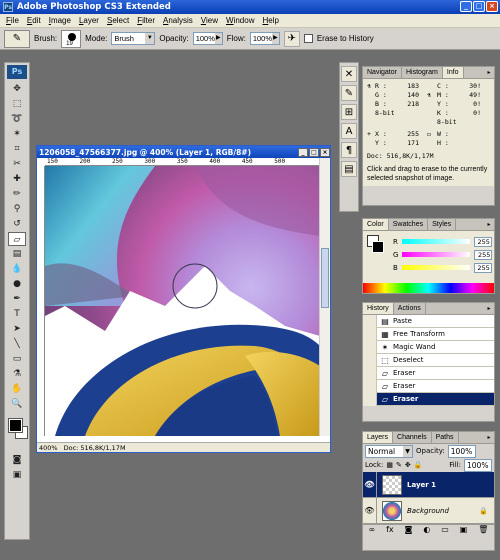  What do you see at coordinates (71, 38) in the screenshot?
I see `brush-picker: 19` at bounding box center [71, 38].